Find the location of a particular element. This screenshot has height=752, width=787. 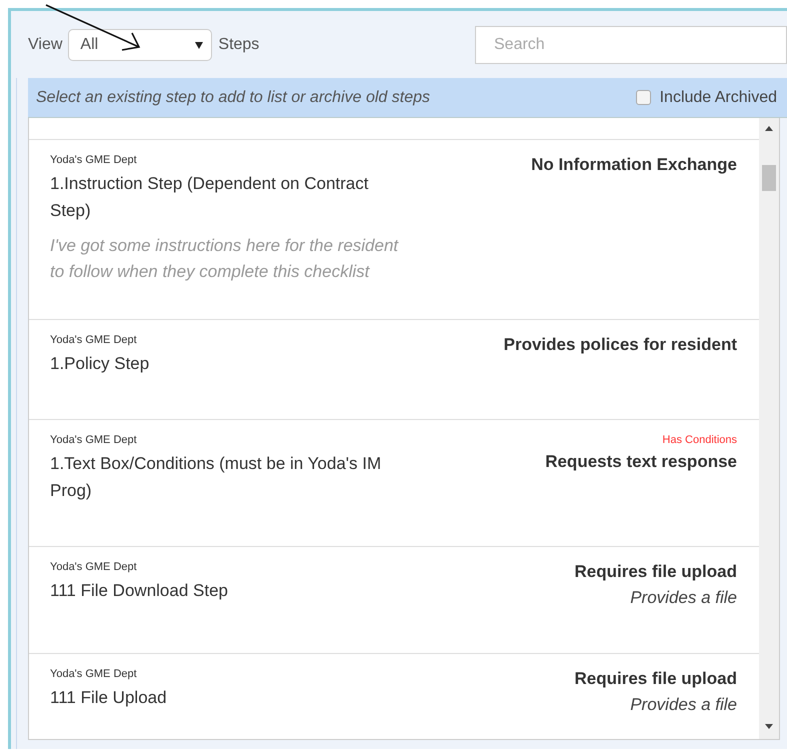

scrollbar is located at coordinates (769, 428).